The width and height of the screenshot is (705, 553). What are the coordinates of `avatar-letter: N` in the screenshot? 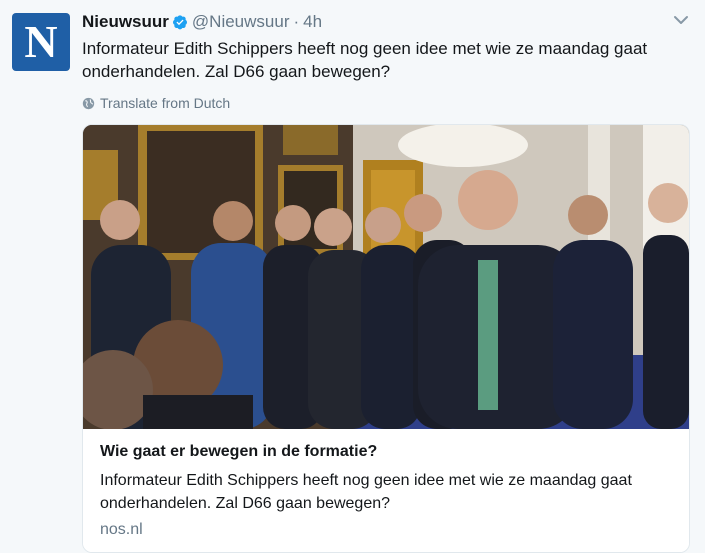 It's located at (41, 41).